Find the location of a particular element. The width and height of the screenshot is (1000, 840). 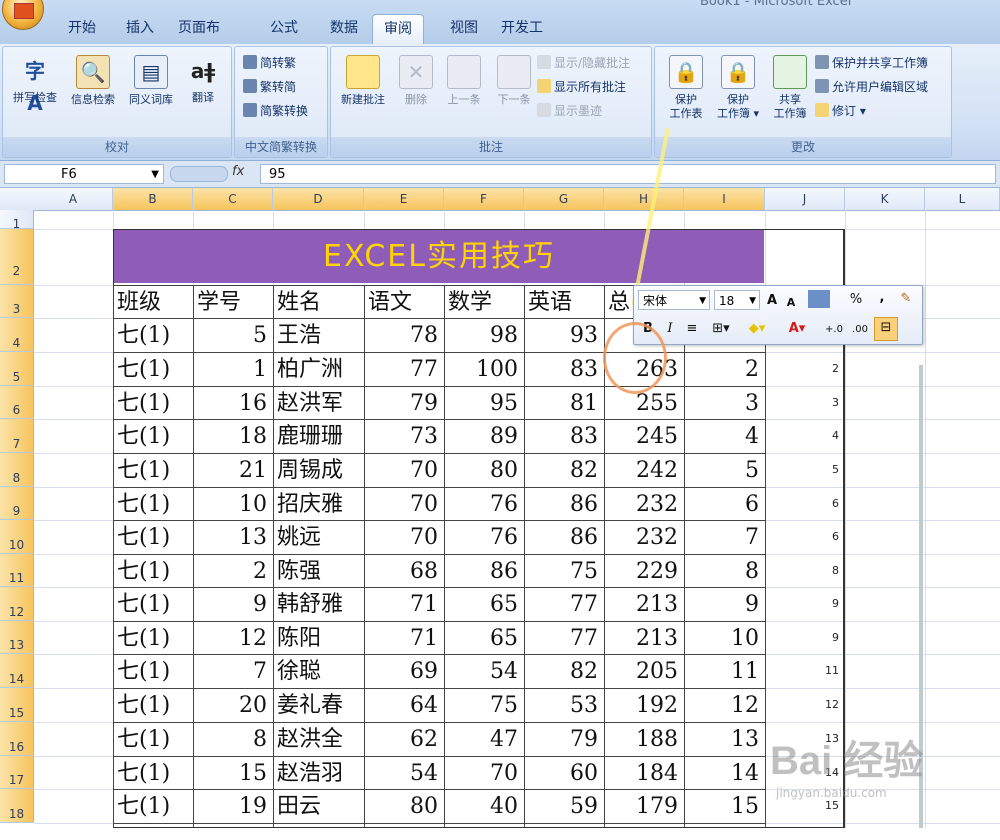

cell-total: 213 is located at coordinates (643, 605).